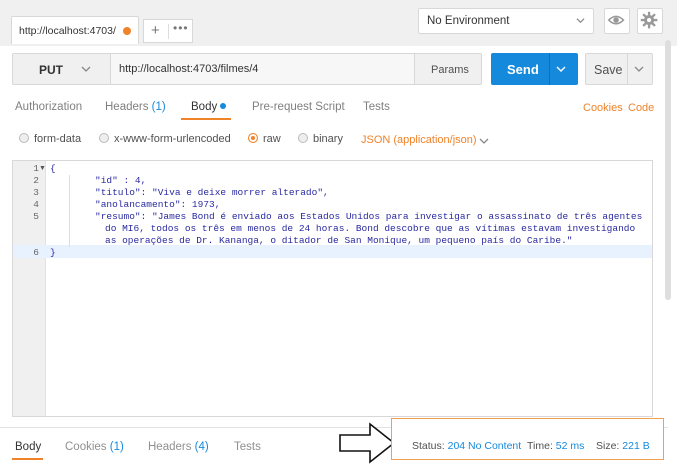 Image resolution: width=677 pixels, height=470 pixels. I want to click on size-value: 221 B, so click(636, 446).